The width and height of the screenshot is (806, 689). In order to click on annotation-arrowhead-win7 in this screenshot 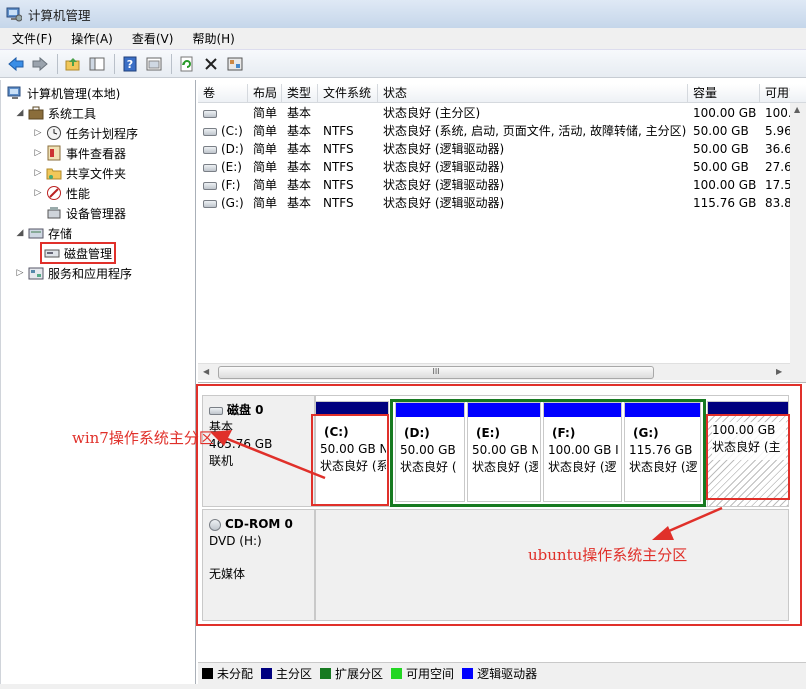, I will do `click(221, 438)`.